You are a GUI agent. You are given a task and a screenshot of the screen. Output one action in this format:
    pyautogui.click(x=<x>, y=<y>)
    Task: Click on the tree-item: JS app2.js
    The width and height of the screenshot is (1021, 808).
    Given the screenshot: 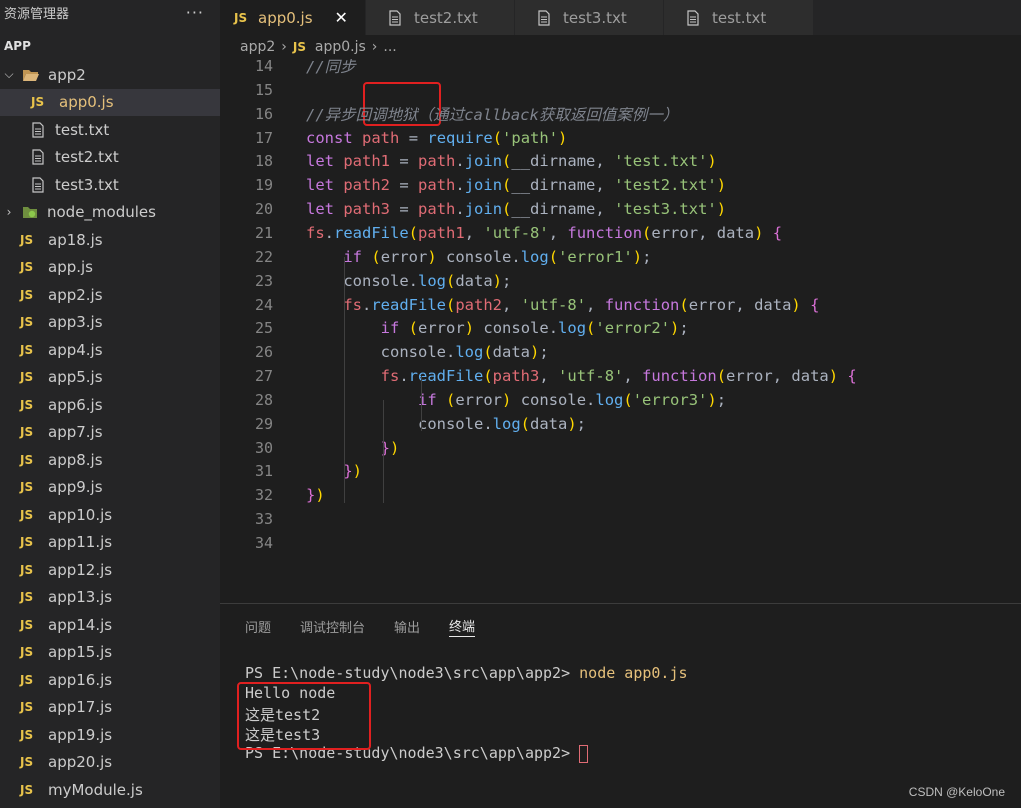 What is the action you would take?
    pyautogui.click(x=110, y=295)
    